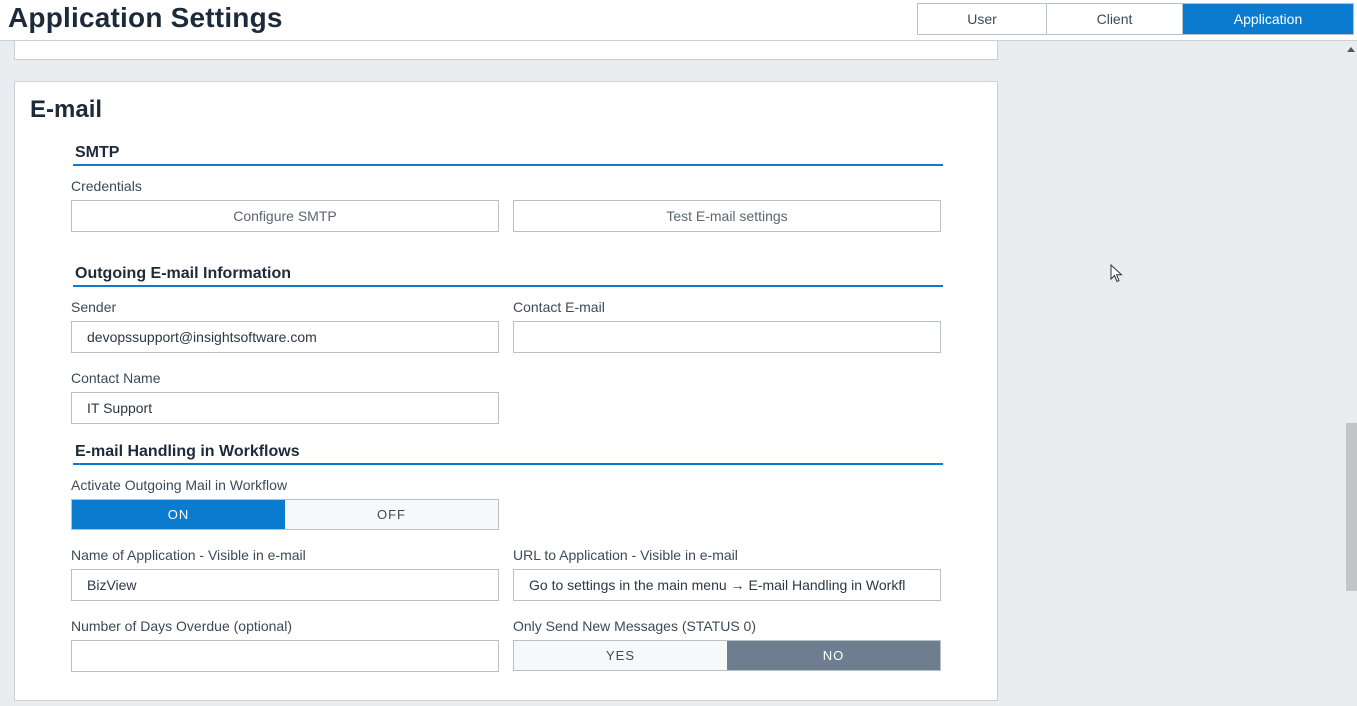 The image size is (1357, 706). I want to click on days-overdue-label: Number of Days Overdue (optional), so click(181, 626).